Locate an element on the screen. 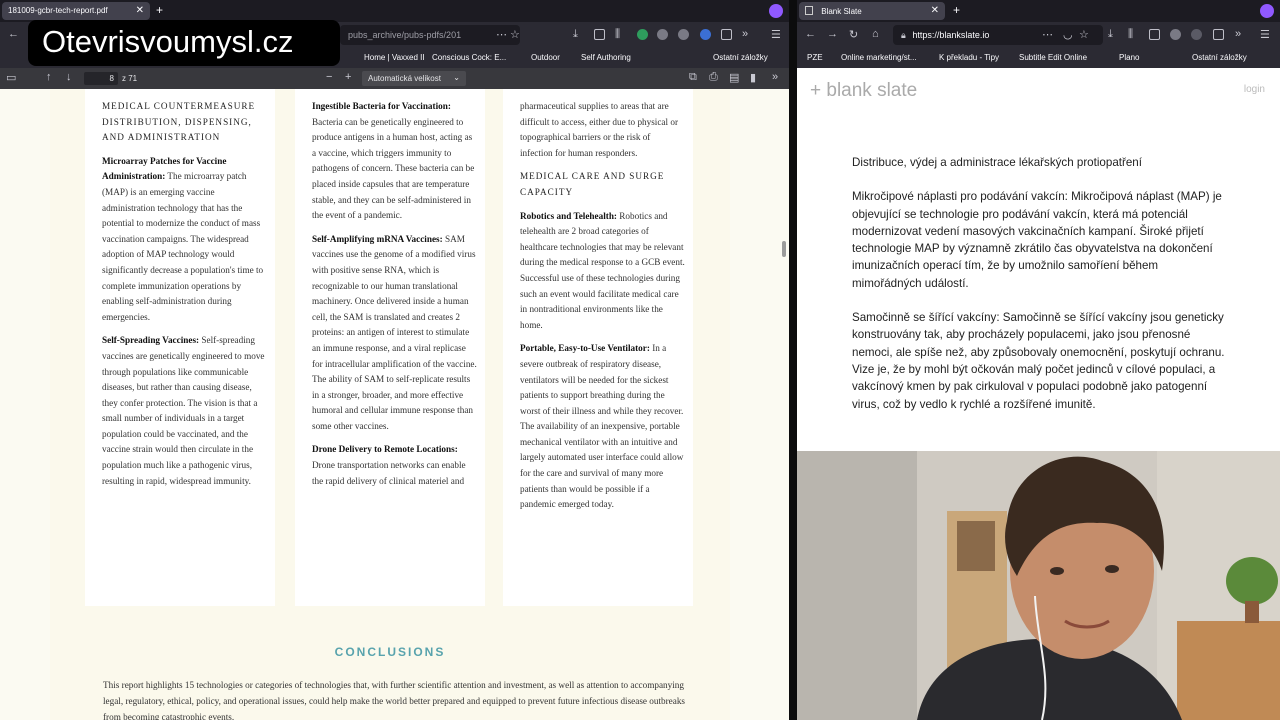 The height and width of the screenshot is (720, 1280). tab-strip: 181009-gcbr-tech-report.pdf ✕ + is located at coordinates (394, 11).